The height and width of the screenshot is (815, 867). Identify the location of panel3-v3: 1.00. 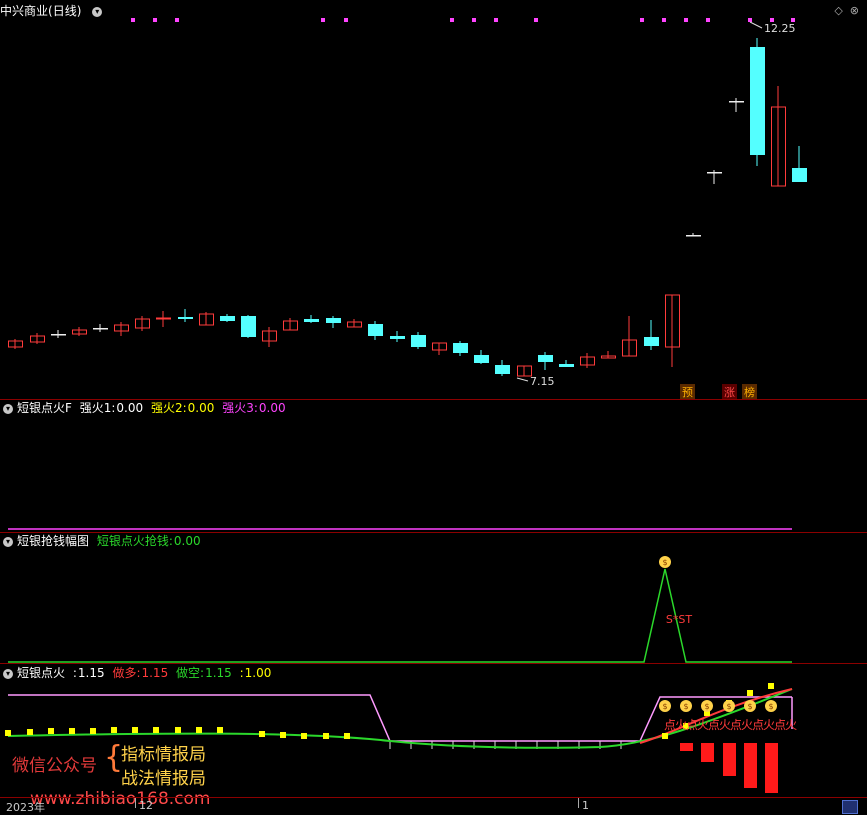
(258, 673).